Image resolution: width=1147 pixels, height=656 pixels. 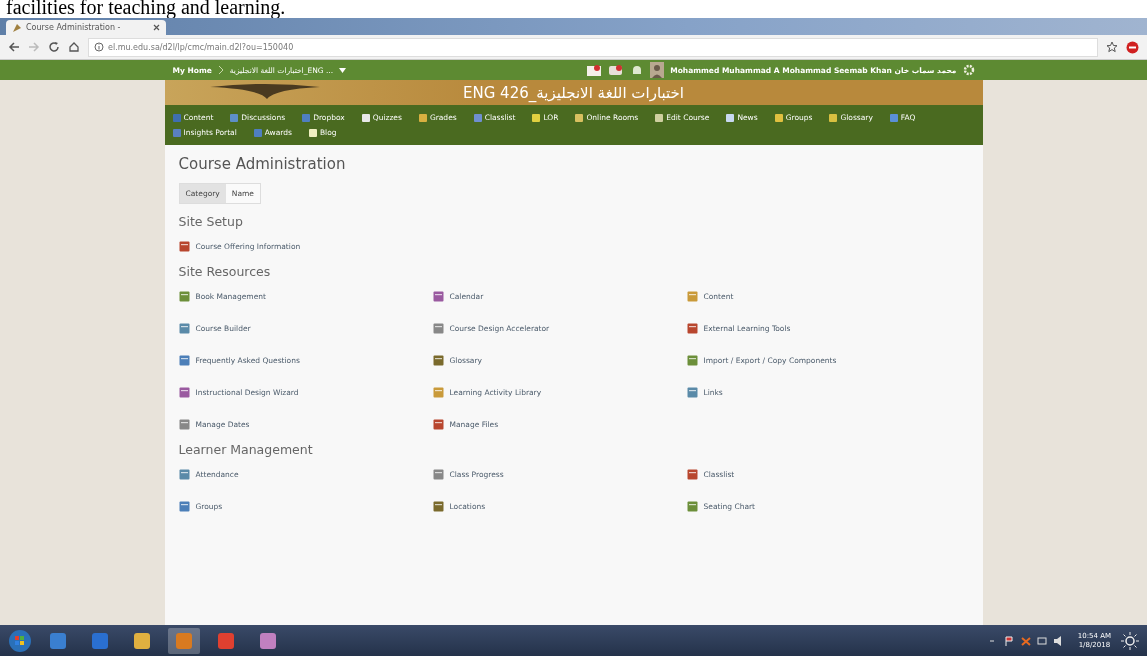 I want to click on browser-tab: Course Administration -, so click(x=86, y=27).